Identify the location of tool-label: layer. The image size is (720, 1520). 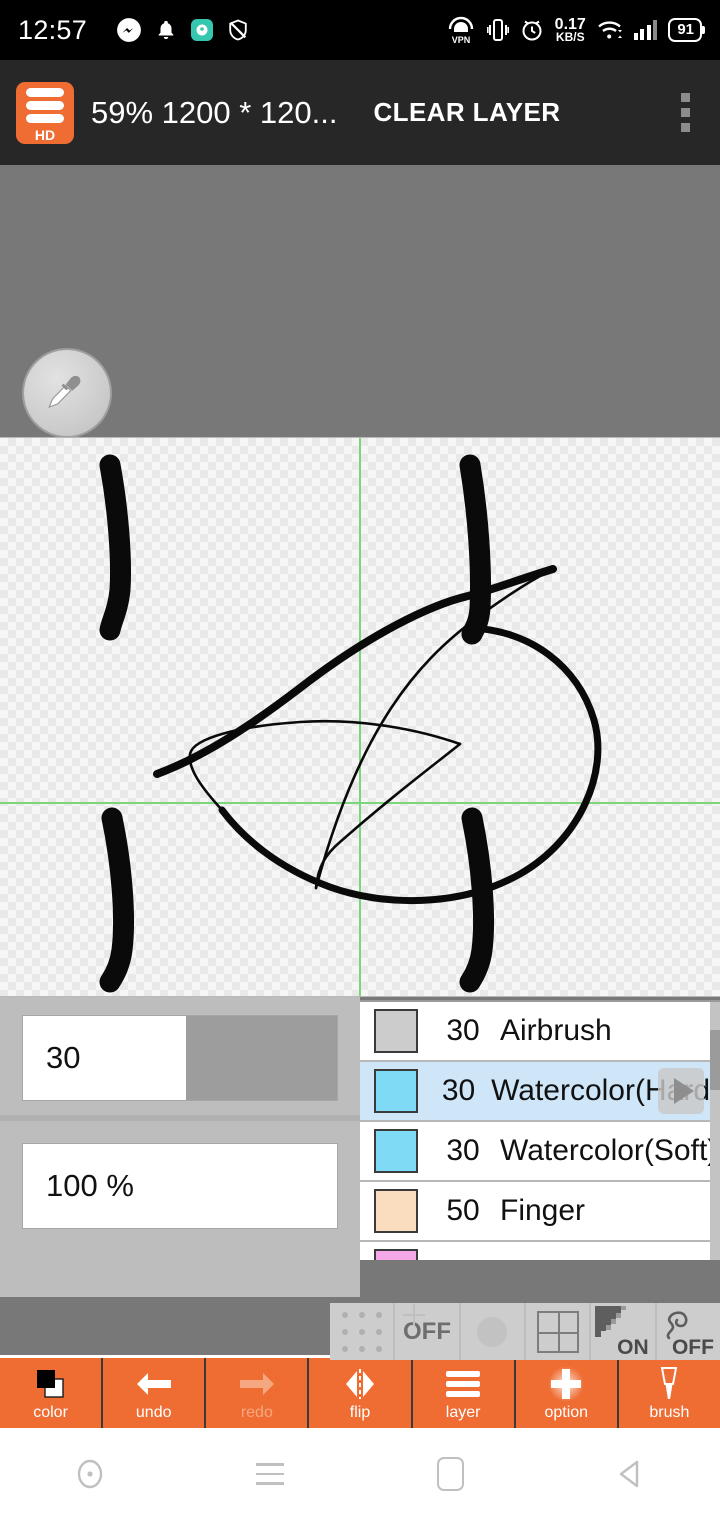
(463, 1412).